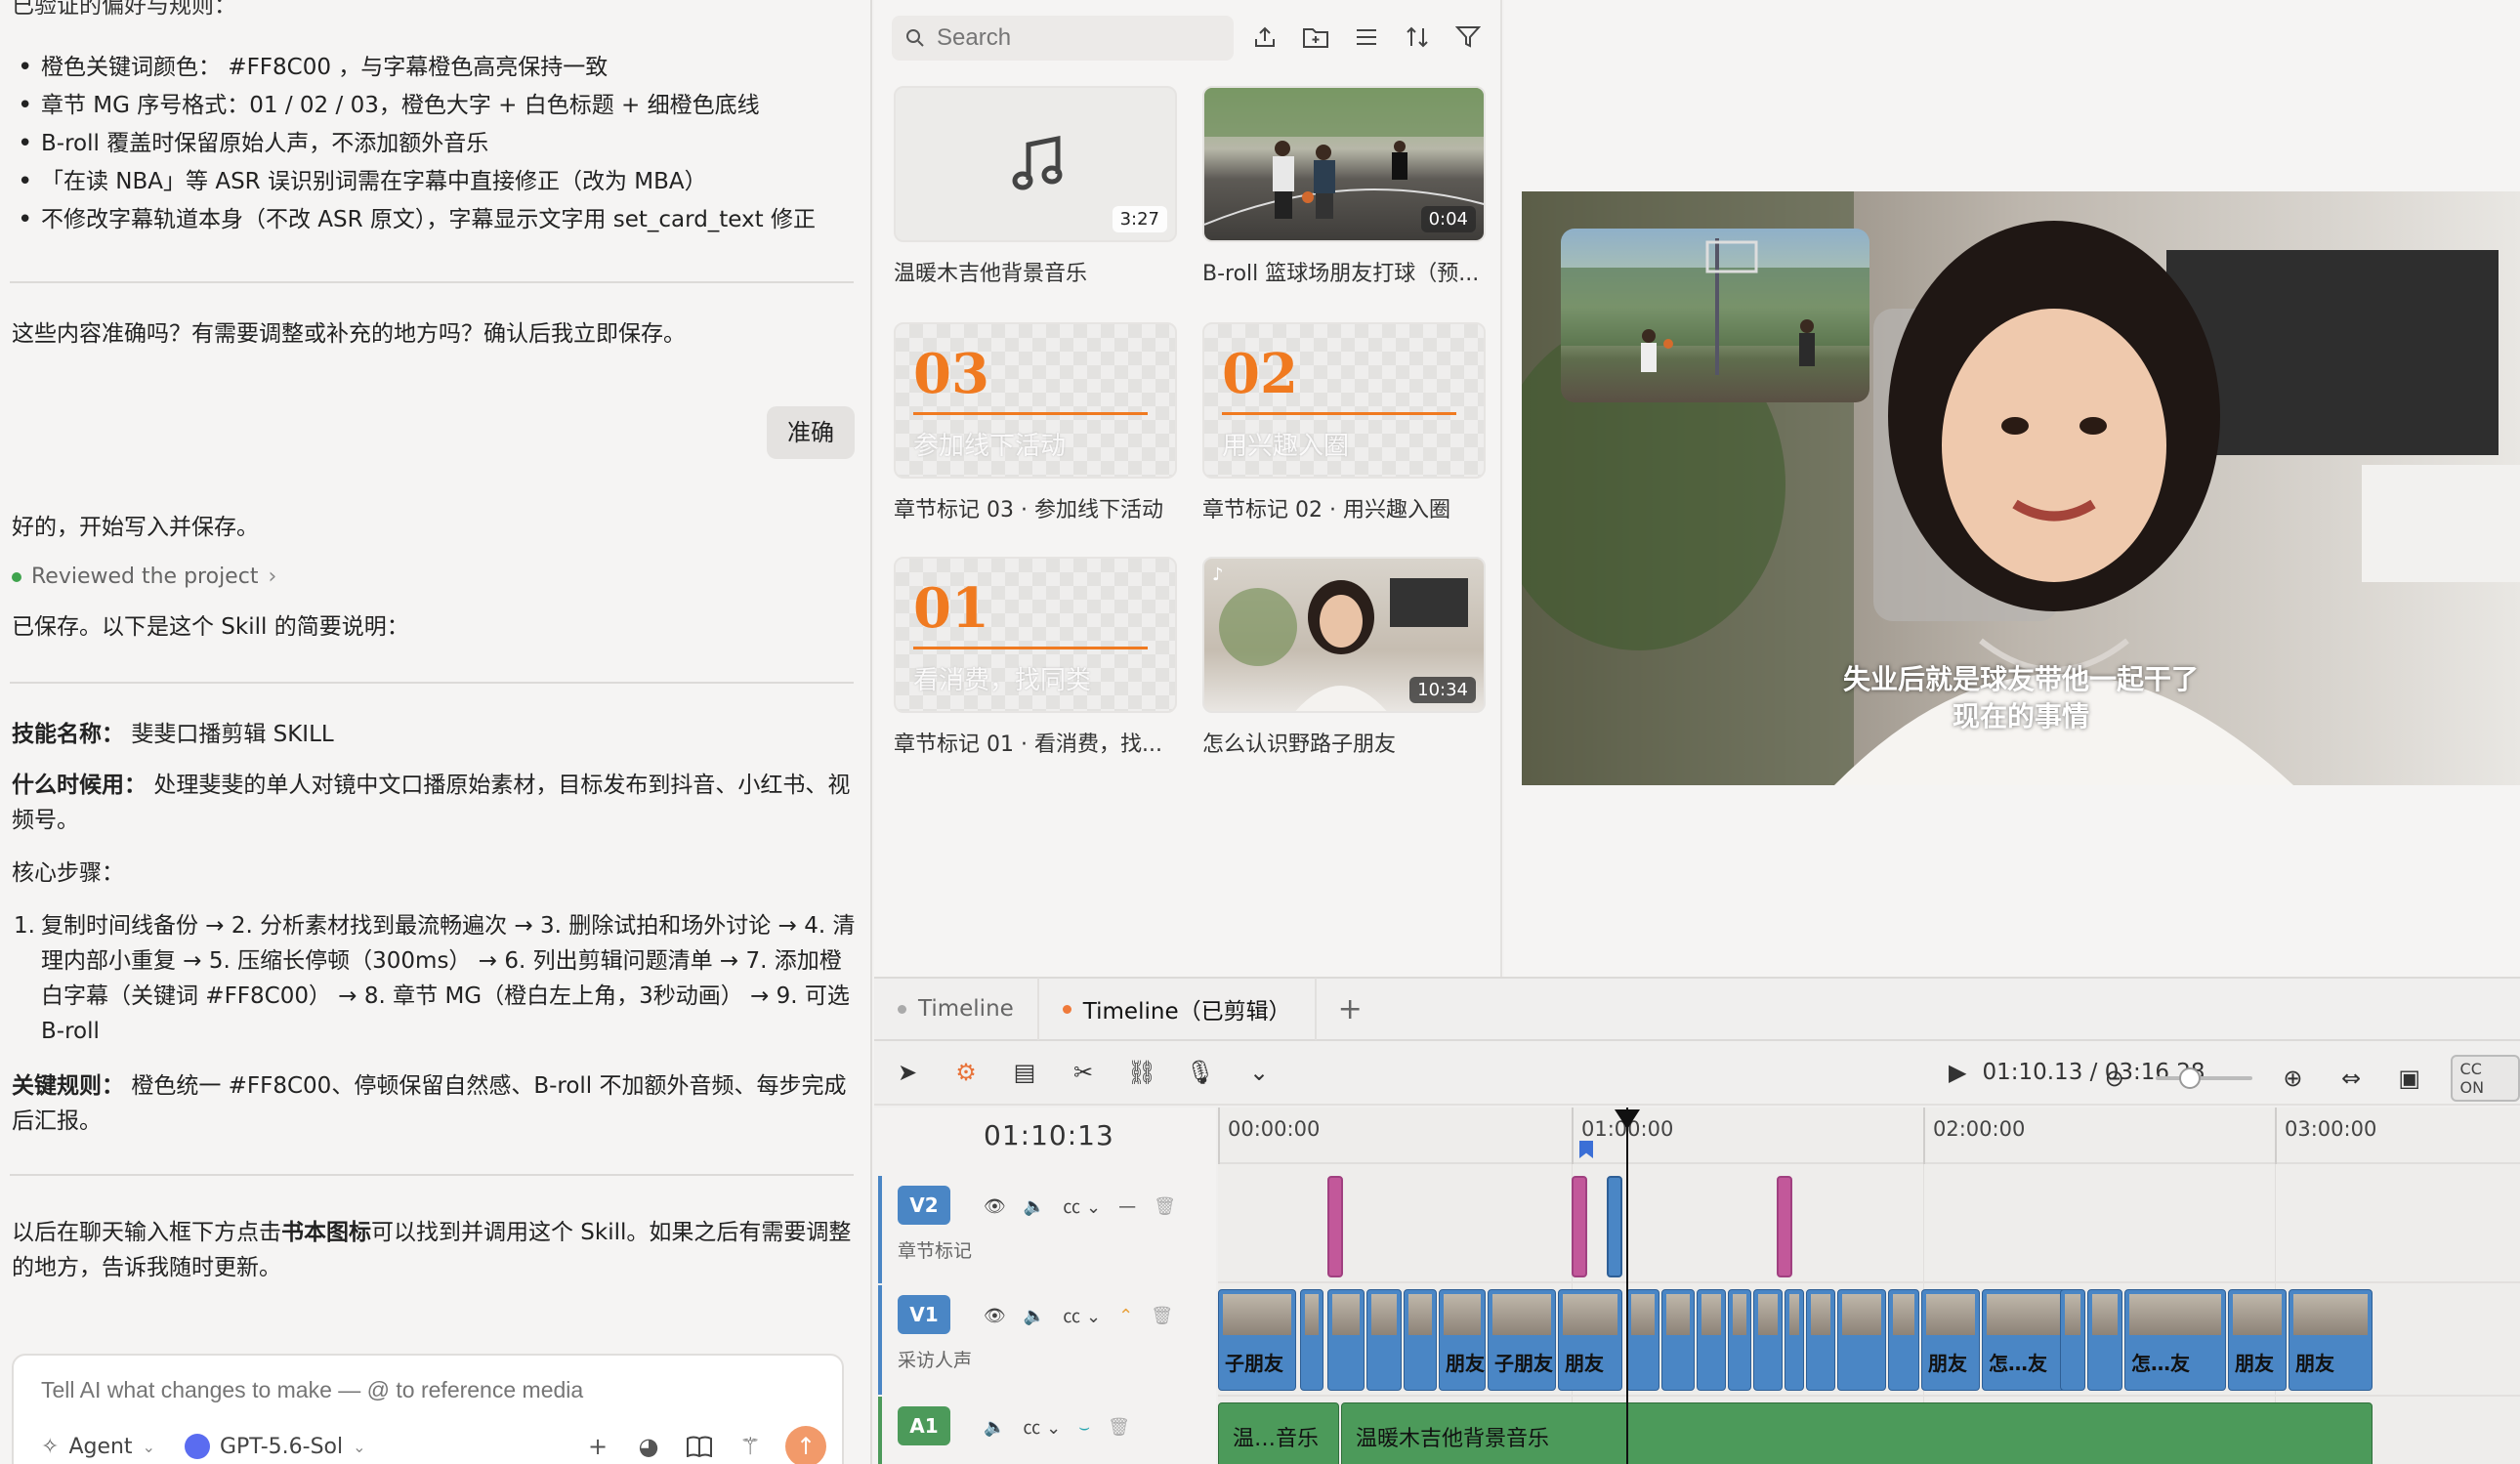 This screenshot has height=1464, width=2520. What do you see at coordinates (750, 1446) in the screenshot?
I see `magic-wand-icon: ⚚` at bounding box center [750, 1446].